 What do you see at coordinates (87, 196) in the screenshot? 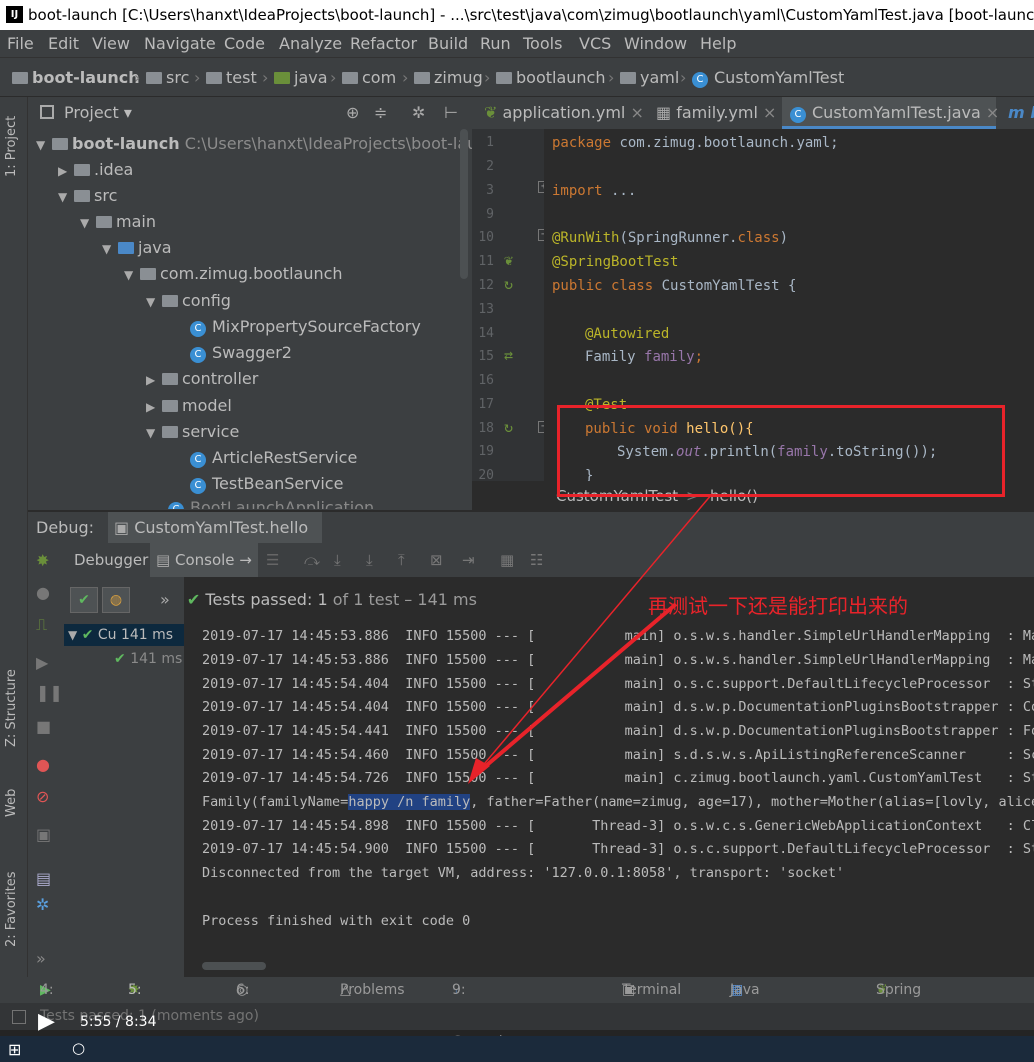
I see `tree-item-src: ▼ src` at bounding box center [87, 196].